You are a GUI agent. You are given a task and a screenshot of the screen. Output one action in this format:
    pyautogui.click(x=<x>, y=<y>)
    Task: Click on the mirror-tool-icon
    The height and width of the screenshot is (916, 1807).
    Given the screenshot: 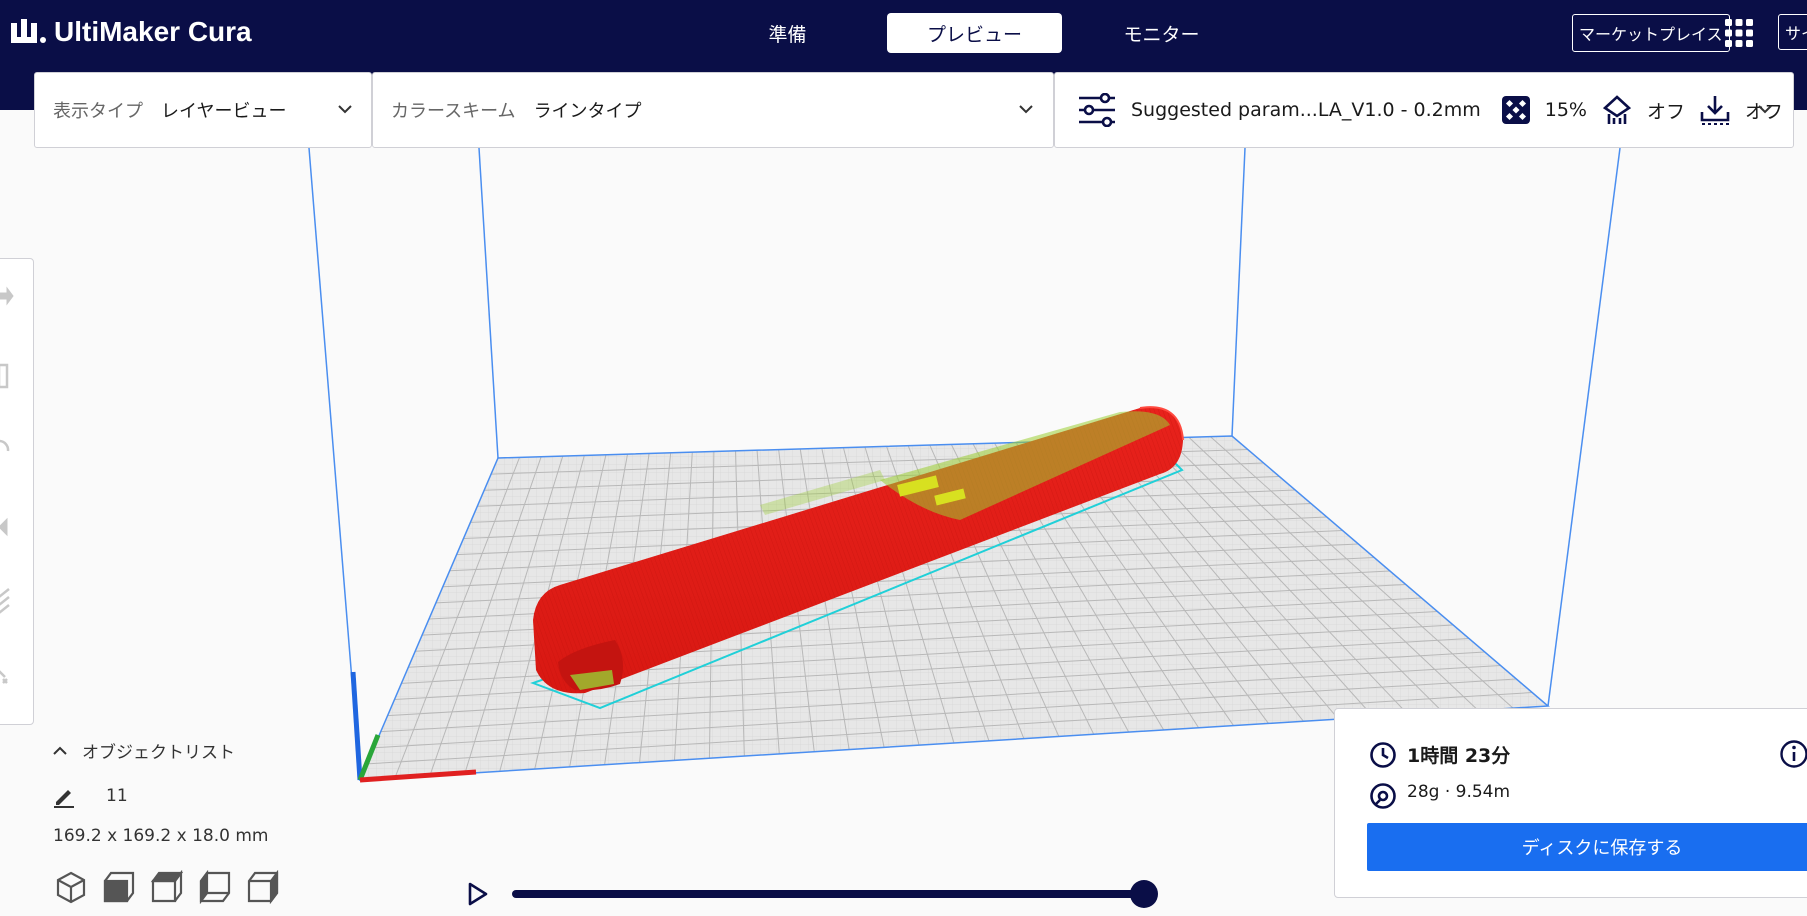 What is the action you would take?
    pyautogui.click(x=4, y=527)
    